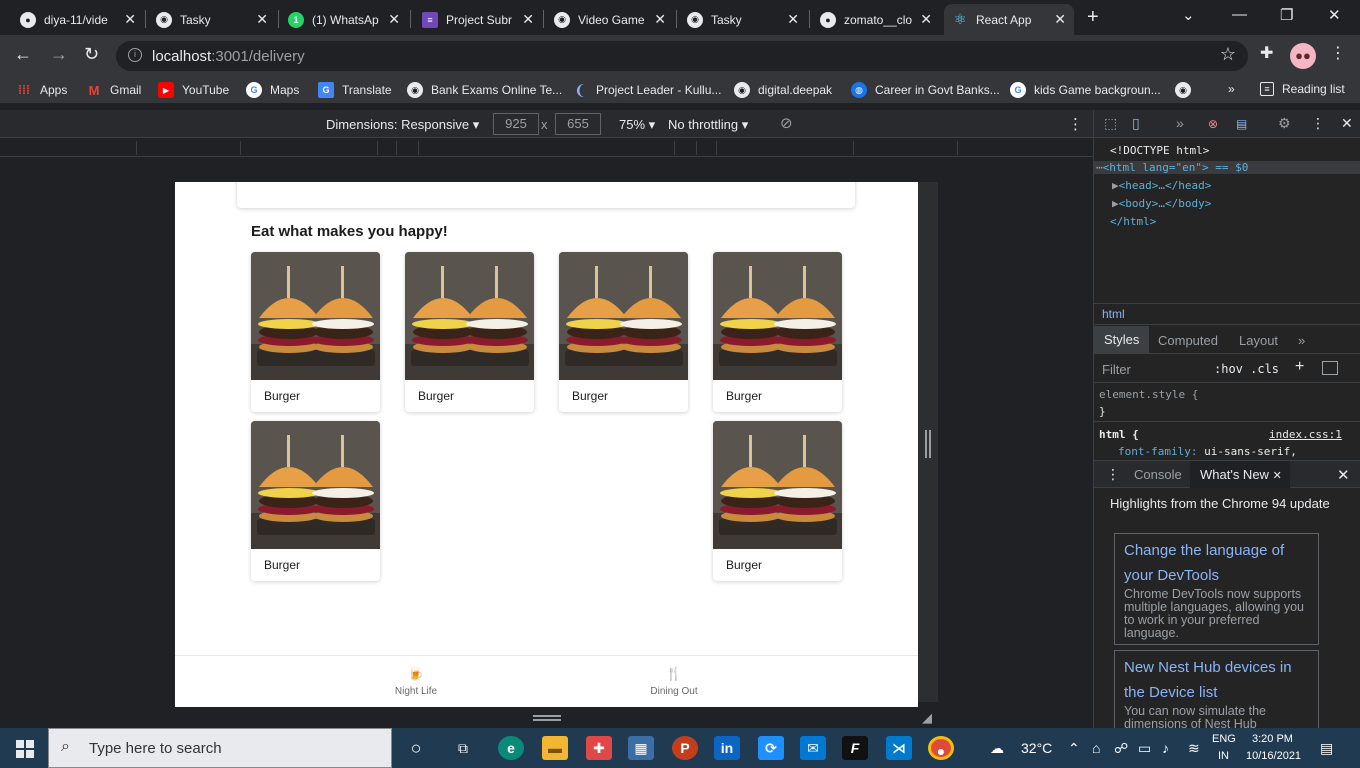 Image resolution: width=1360 pixels, height=768 pixels. What do you see at coordinates (1194, 748) in the screenshot?
I see `wifi-icon: ≋` at bounding box center [1194, 748].